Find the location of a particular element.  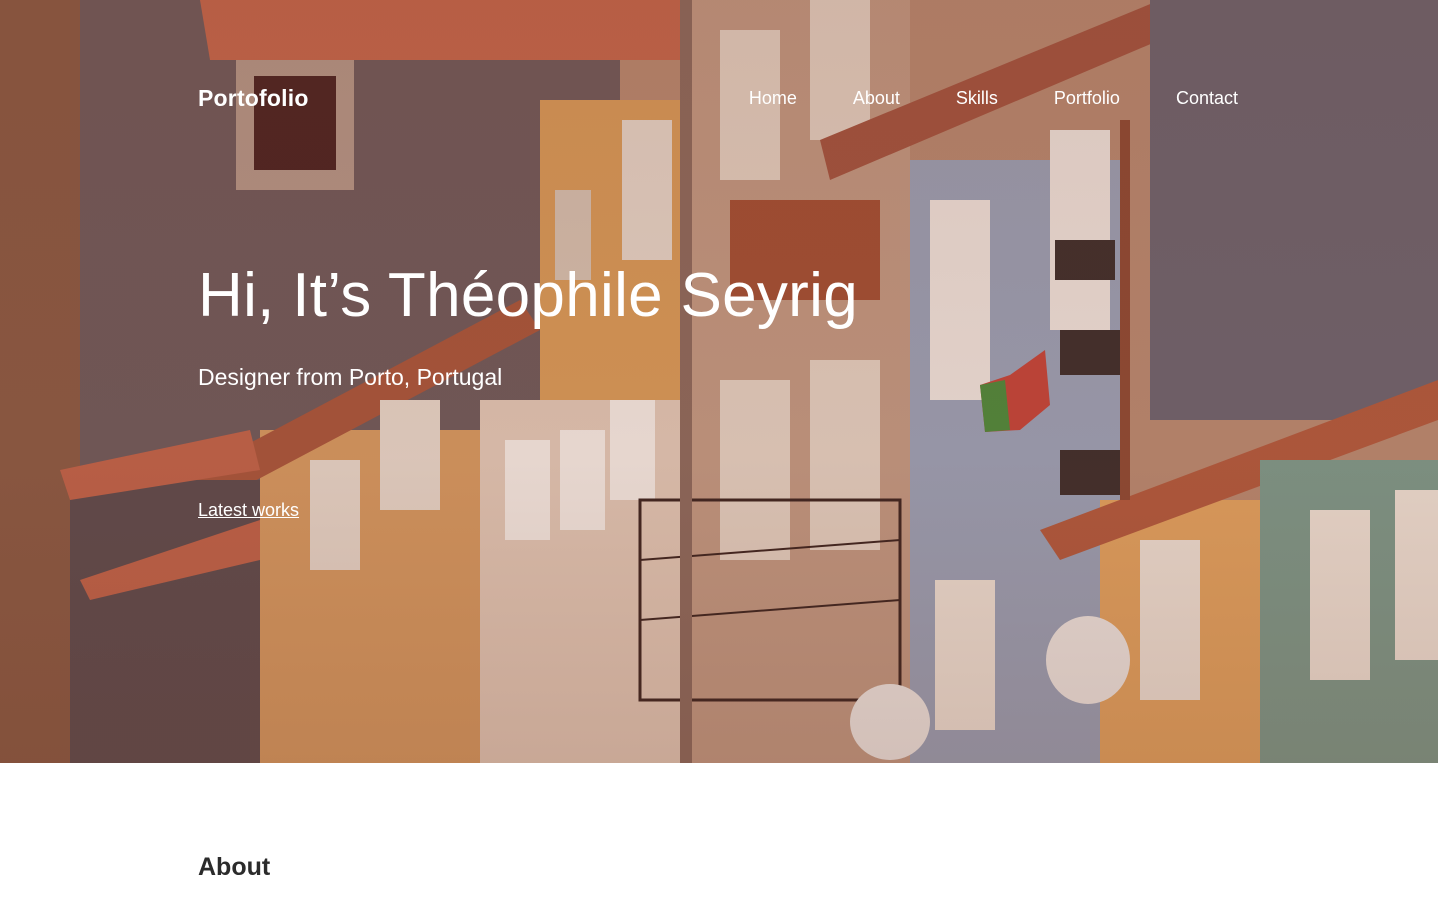

nav-link-home: Home is located at coordinates (773, 98).